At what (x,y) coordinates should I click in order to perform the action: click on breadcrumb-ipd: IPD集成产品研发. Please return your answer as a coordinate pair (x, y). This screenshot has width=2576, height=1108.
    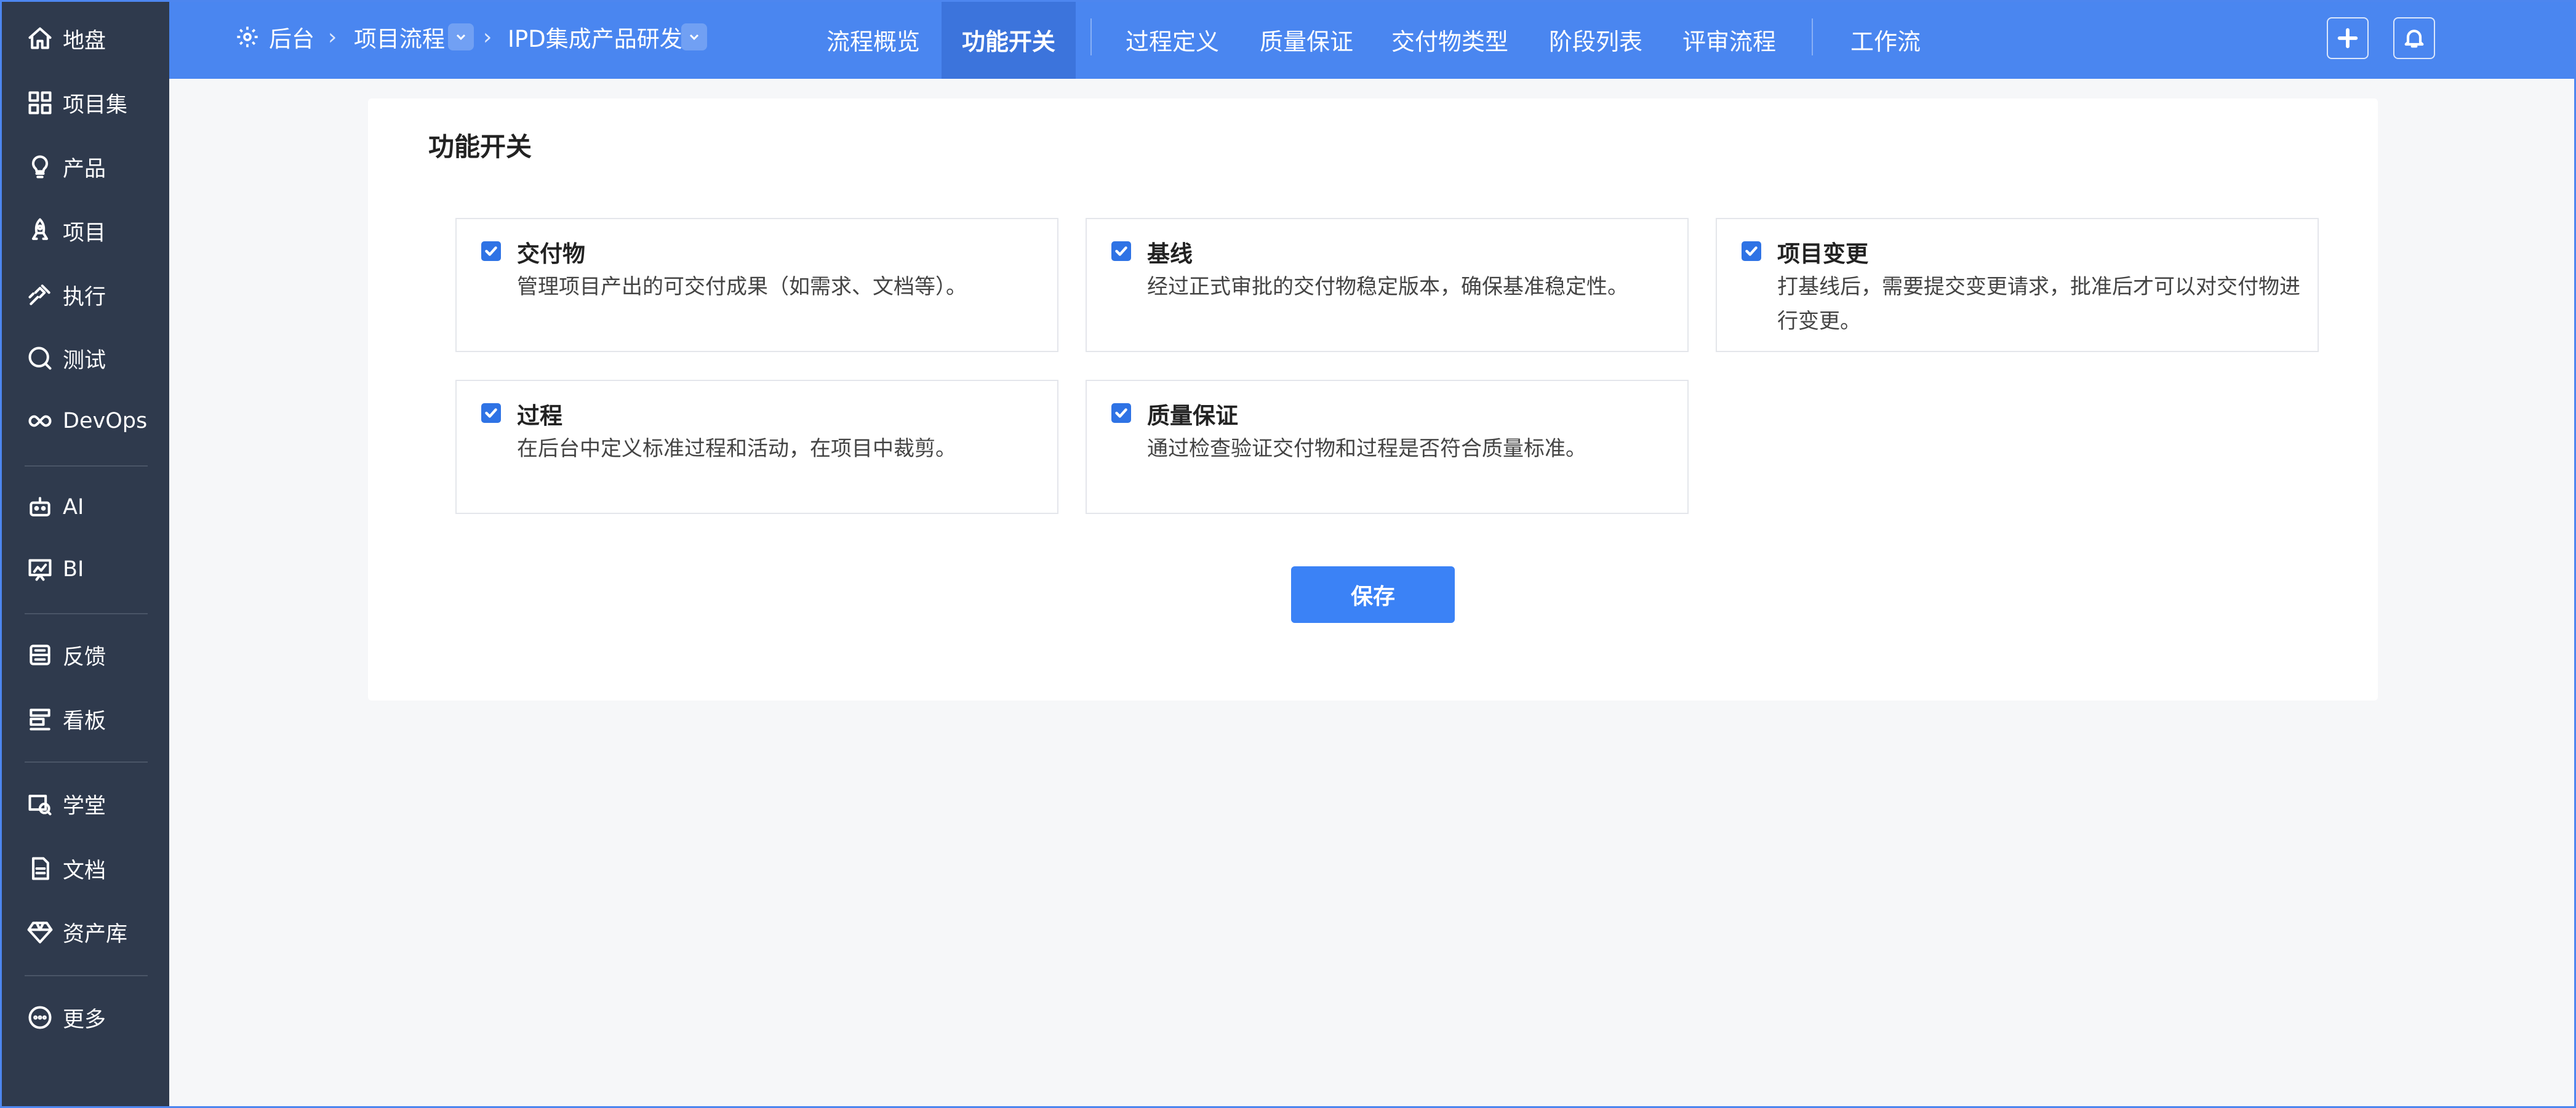
    Looking at the image, I should click on (595, 37).